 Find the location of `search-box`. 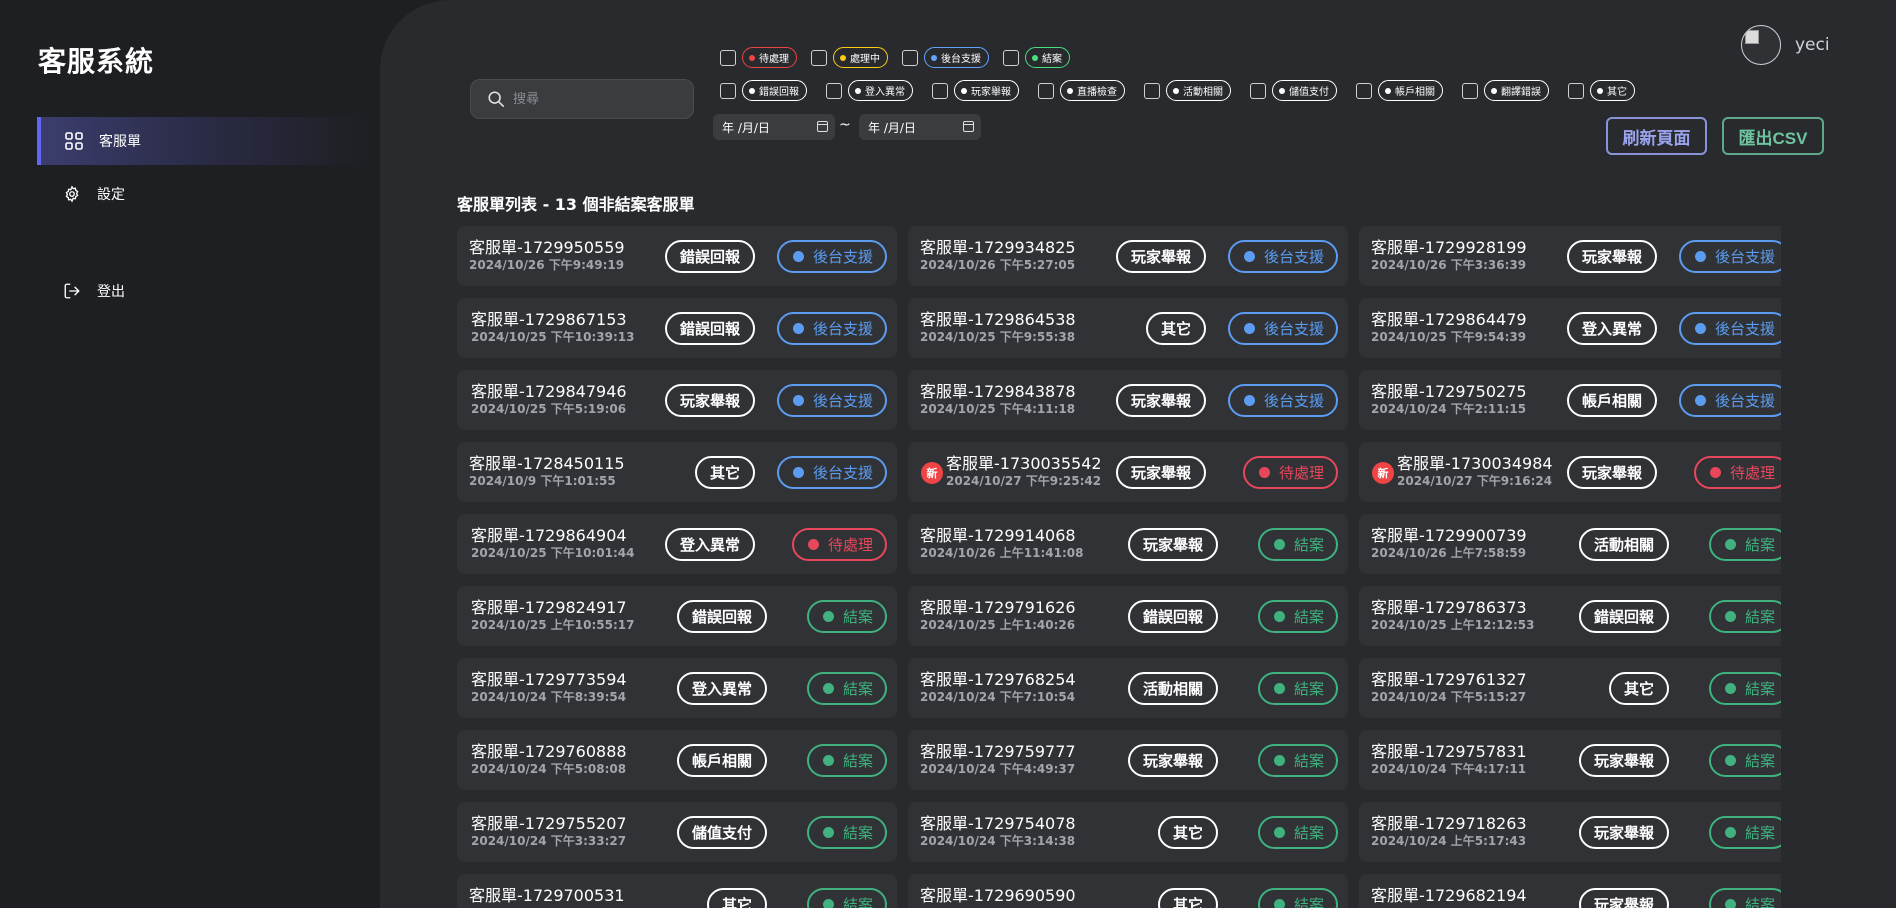

search-box is located at coordinates (582, 99).